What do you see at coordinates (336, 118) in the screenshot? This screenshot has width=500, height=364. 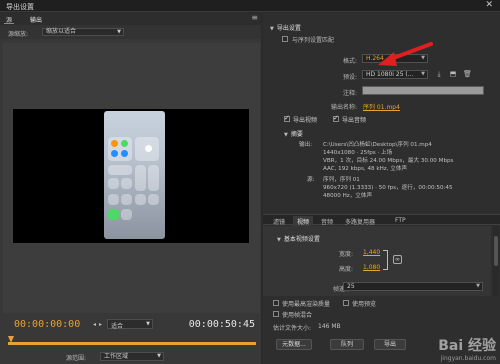 I see `export-audio-checkbox` at bounding box center [336, 118].